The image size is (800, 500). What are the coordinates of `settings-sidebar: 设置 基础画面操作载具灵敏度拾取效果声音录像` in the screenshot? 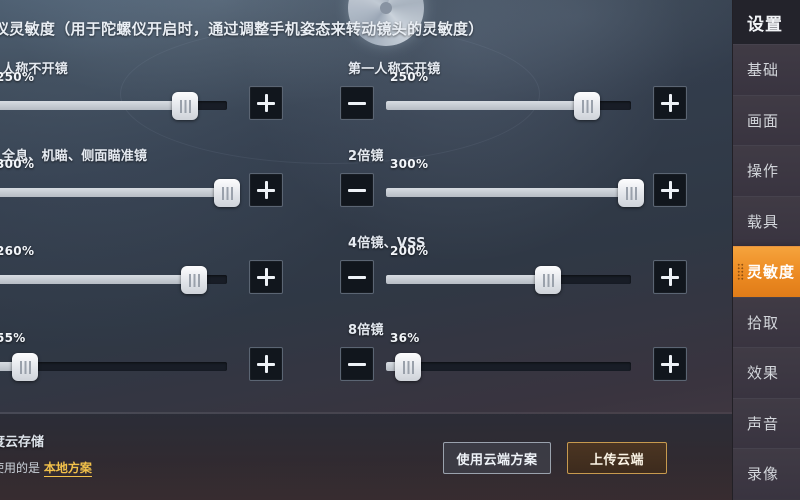 It's located at (766, 250).